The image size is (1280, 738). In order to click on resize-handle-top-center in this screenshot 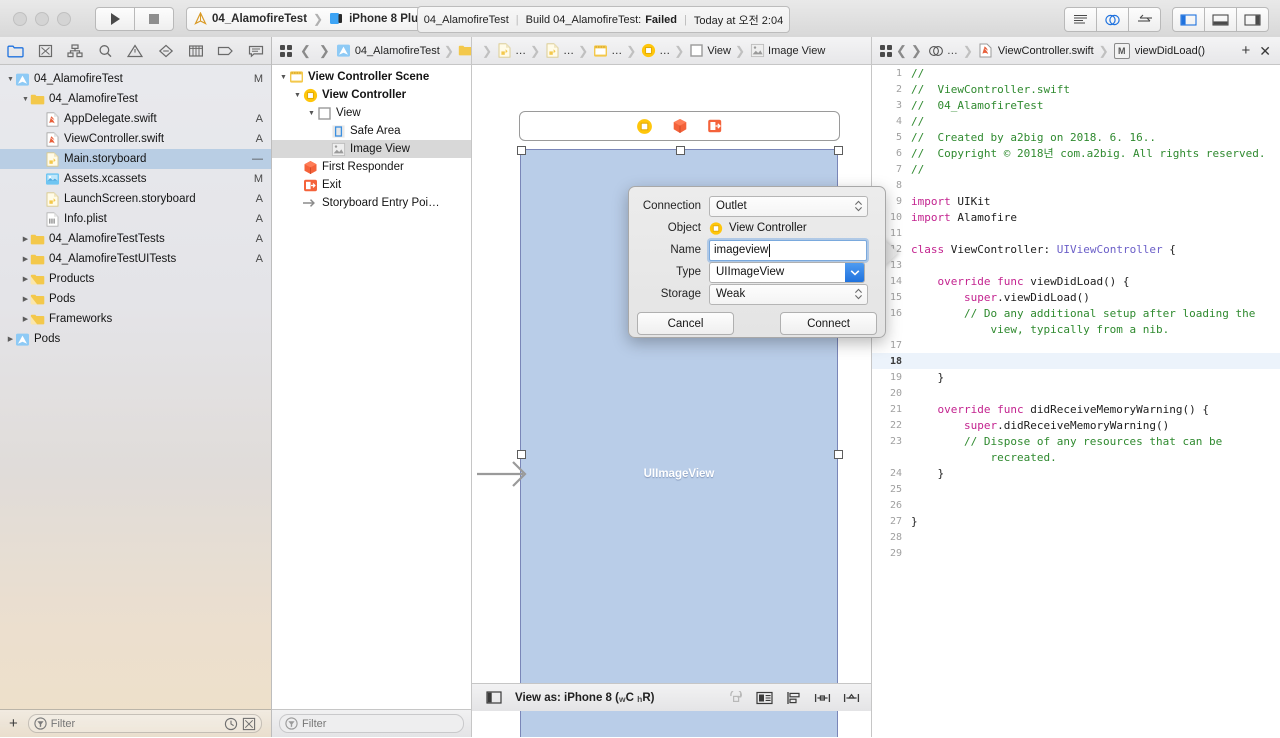, I will do `click(680, 150)`.